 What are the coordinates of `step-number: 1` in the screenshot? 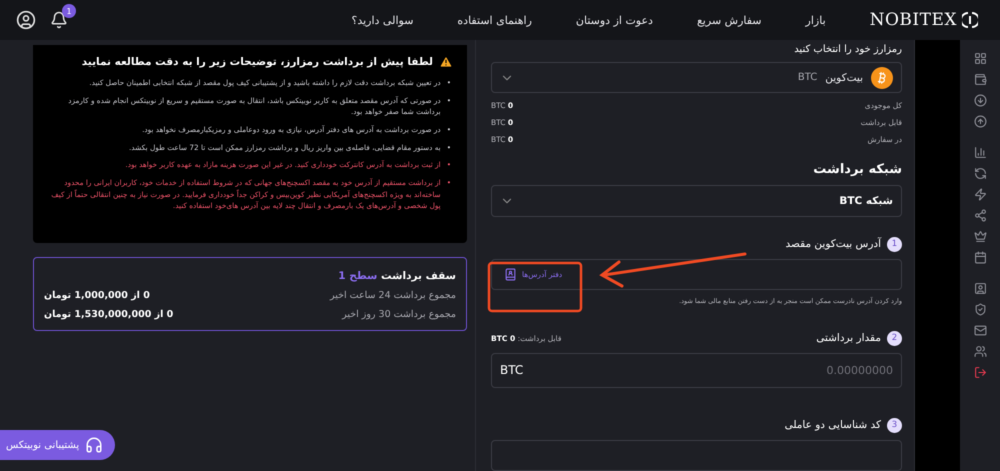 It's located at (894, 244).